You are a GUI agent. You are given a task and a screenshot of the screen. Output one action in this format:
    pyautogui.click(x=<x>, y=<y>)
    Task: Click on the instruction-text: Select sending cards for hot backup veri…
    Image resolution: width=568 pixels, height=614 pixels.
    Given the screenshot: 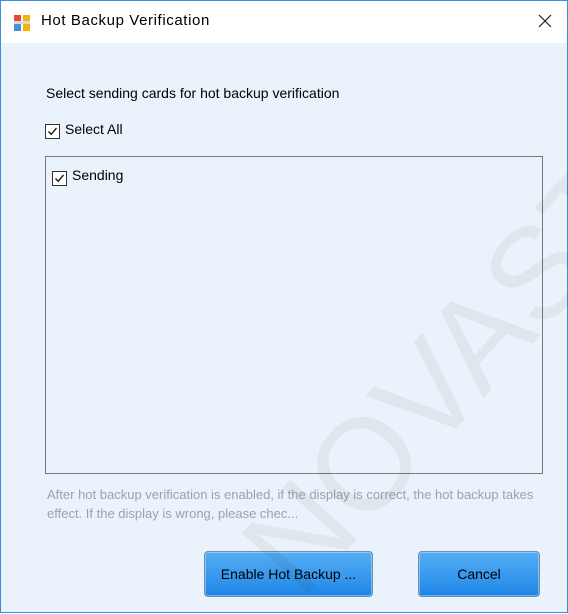 What is the action you would take?
    pyautogui.click(x=193, y=93)
    